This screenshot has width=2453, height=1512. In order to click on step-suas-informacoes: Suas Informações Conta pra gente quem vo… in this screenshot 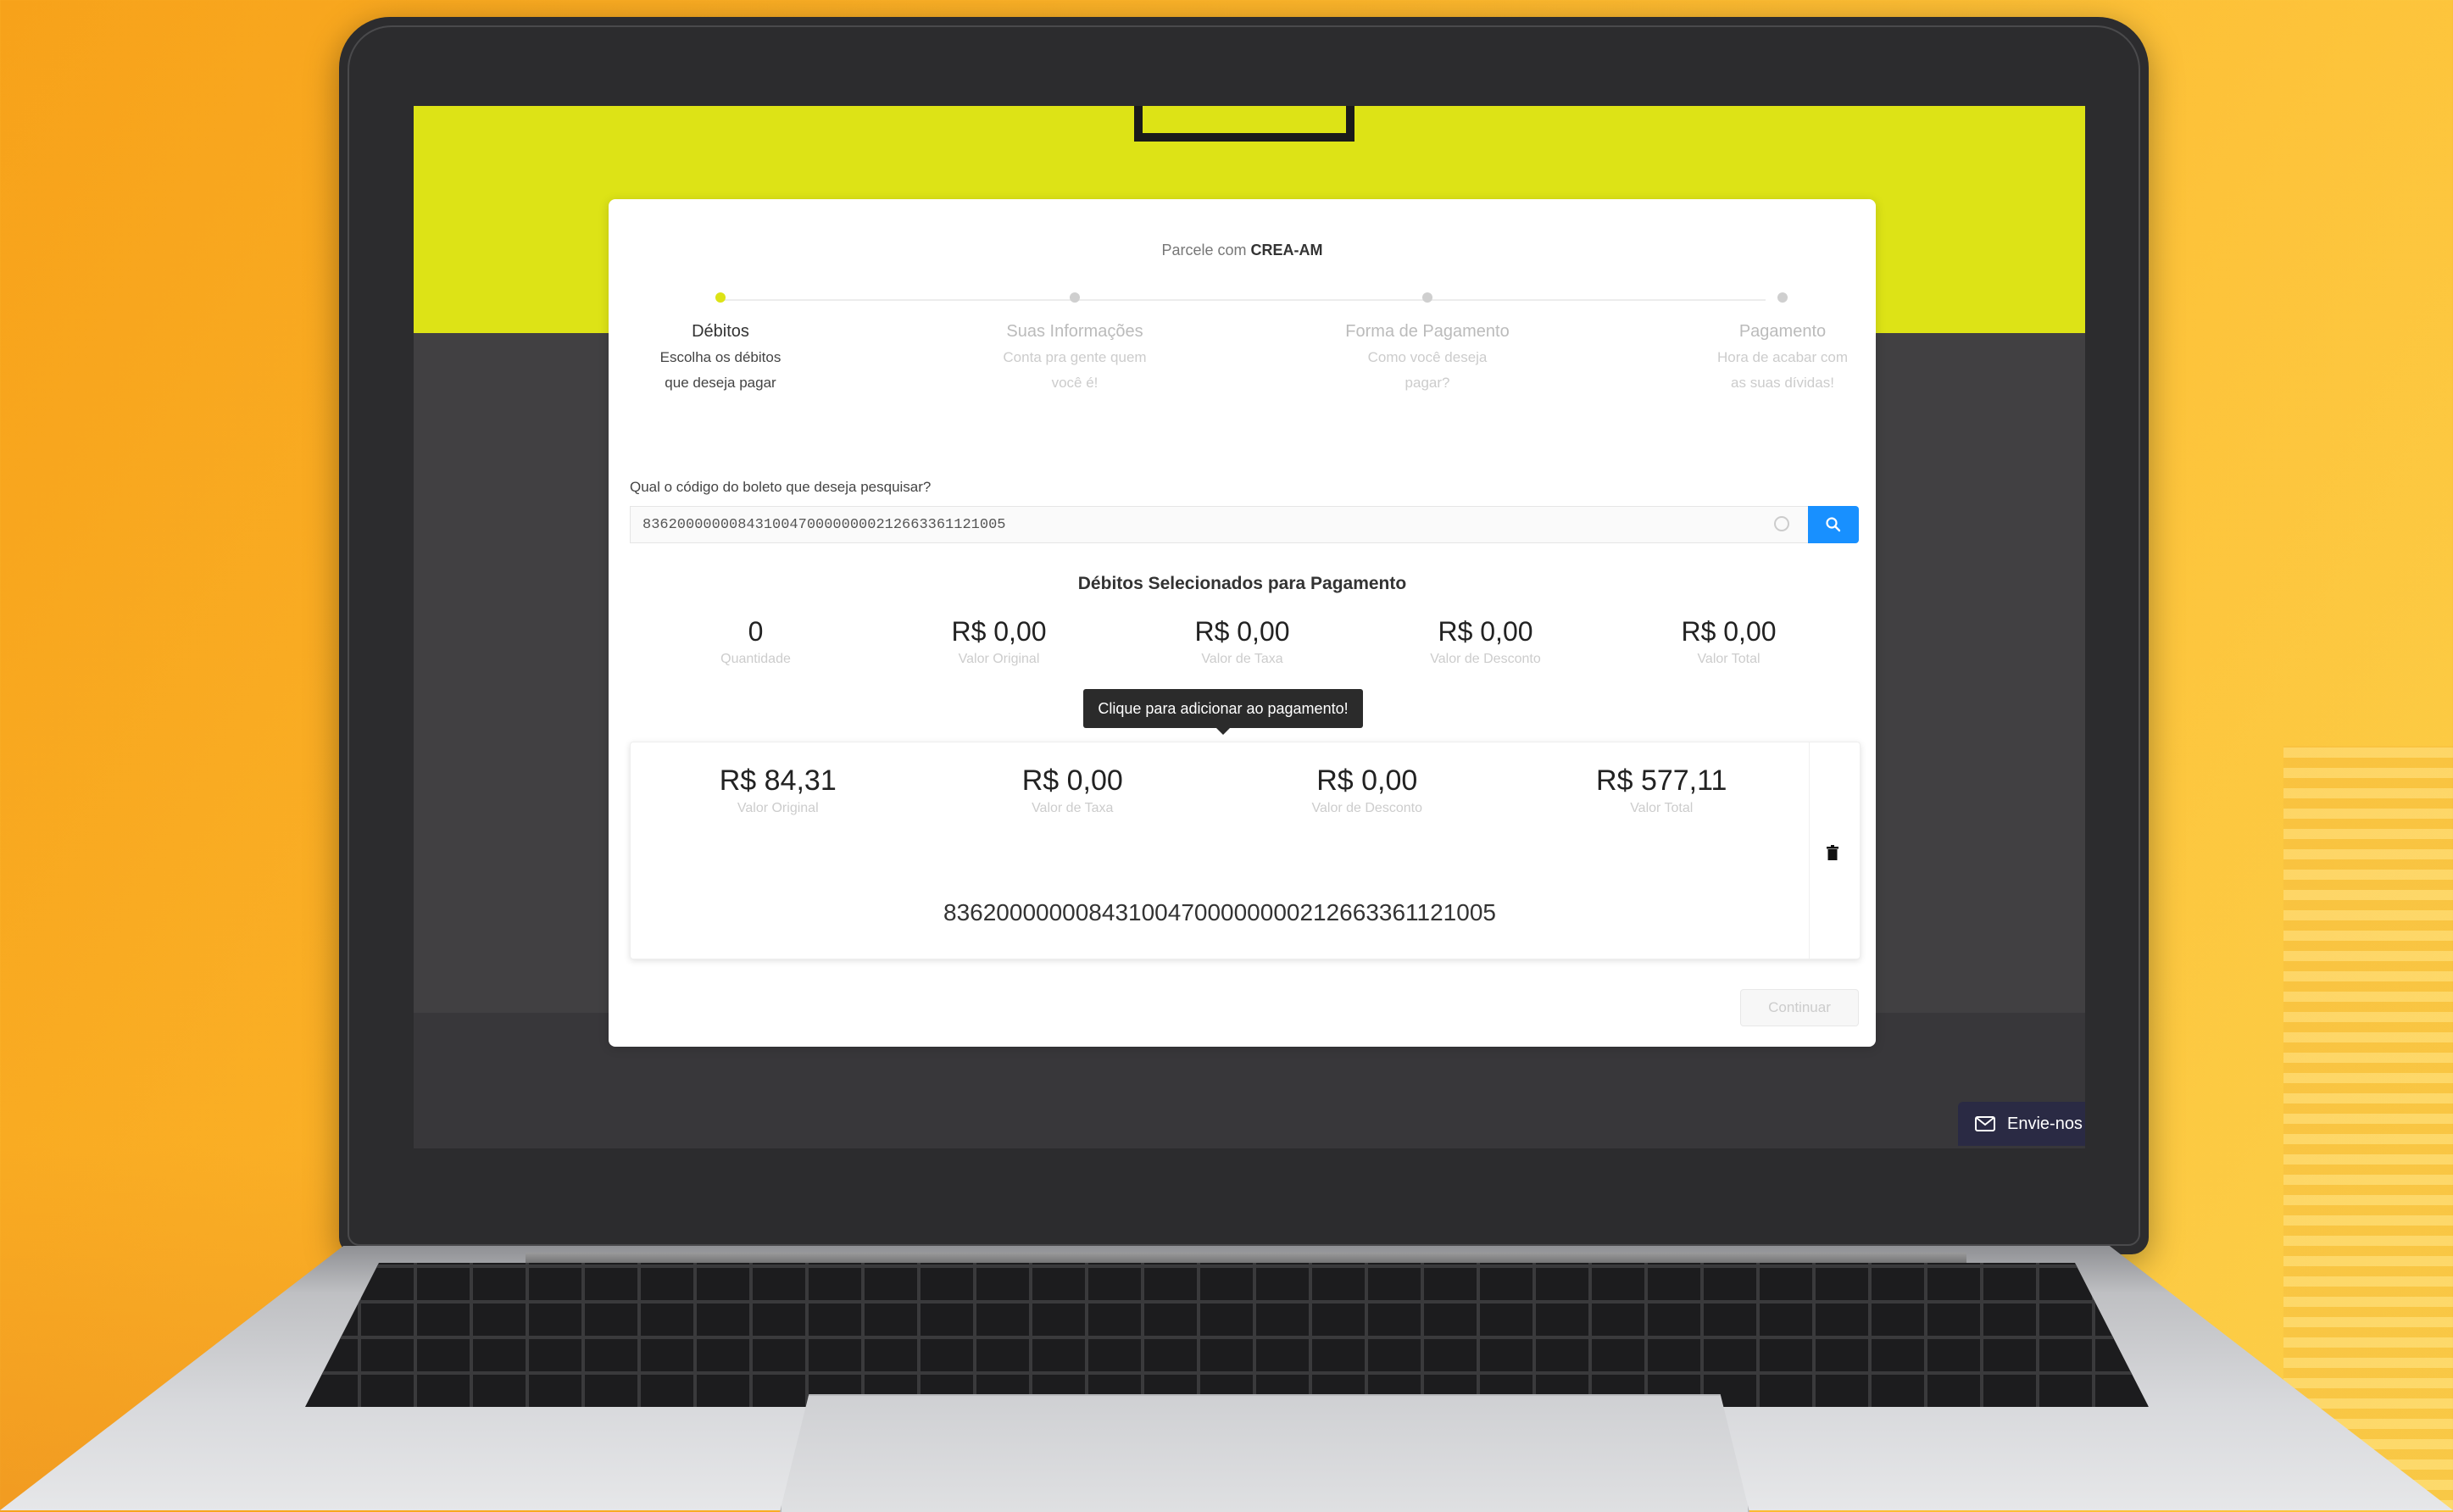, I will do `click(1074, 344)`.